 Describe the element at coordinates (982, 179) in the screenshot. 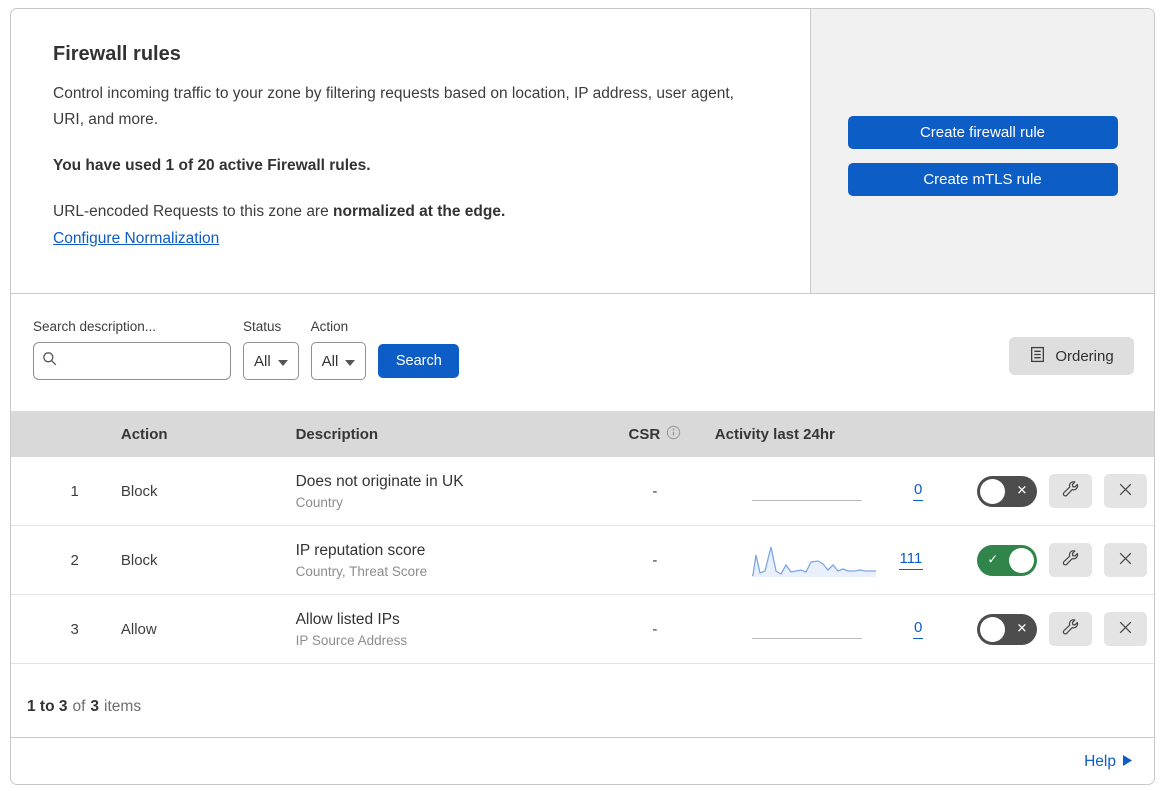

I see `create-mtls-rule-button: Create mTLS rule` at that location.